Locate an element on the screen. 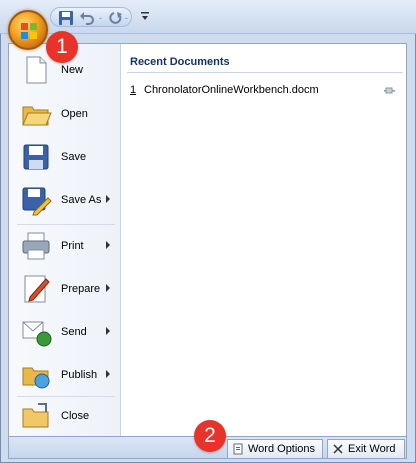 This screenshot has width=416, height=463. exit-word-label: Exit Word is located at coordinates (372, 449).